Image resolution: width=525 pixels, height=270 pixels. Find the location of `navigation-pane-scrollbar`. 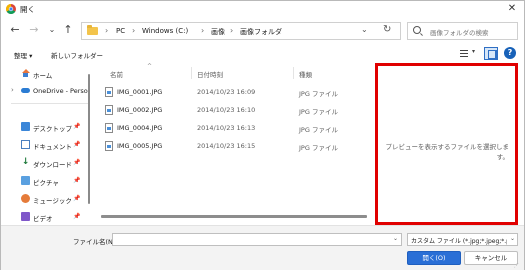

navigation-pane-scrollbar is located at coordinates (89, 139).